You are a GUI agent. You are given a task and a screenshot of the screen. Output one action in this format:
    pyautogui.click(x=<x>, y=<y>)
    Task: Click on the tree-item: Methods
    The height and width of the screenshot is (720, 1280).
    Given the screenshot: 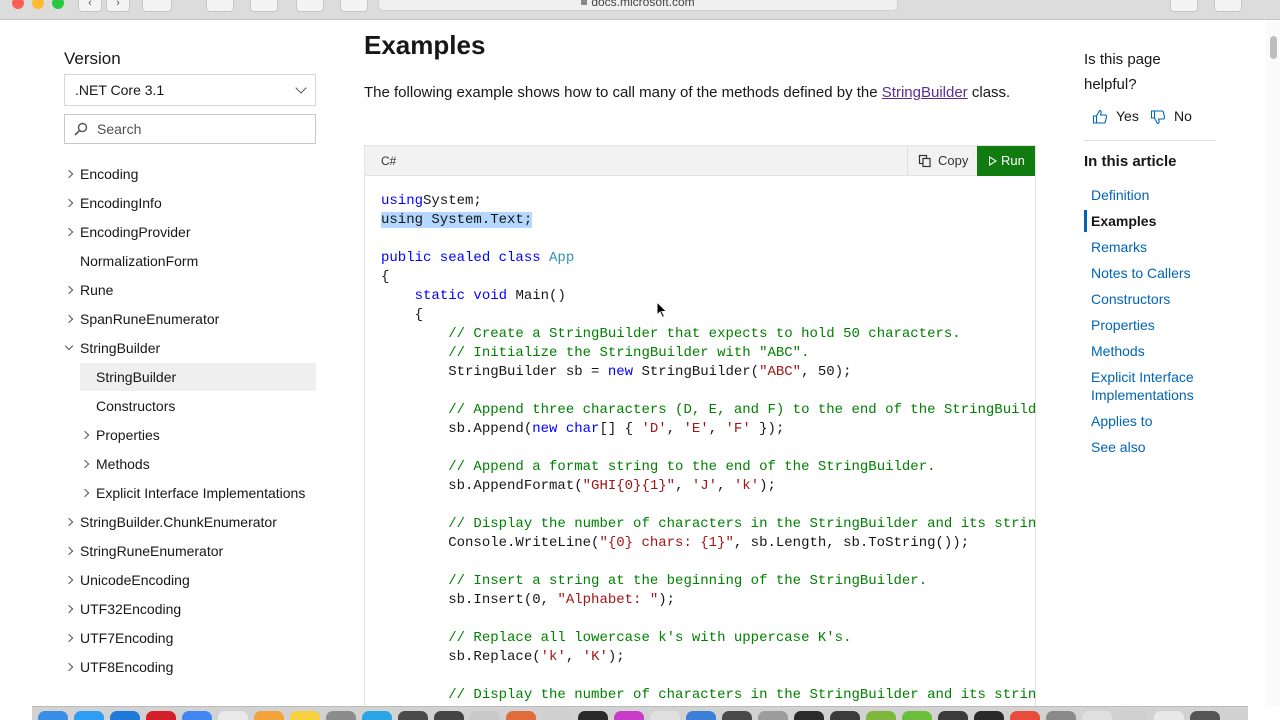 What is the action you would take?
    pyautogui.click(x=198, y=464)
    